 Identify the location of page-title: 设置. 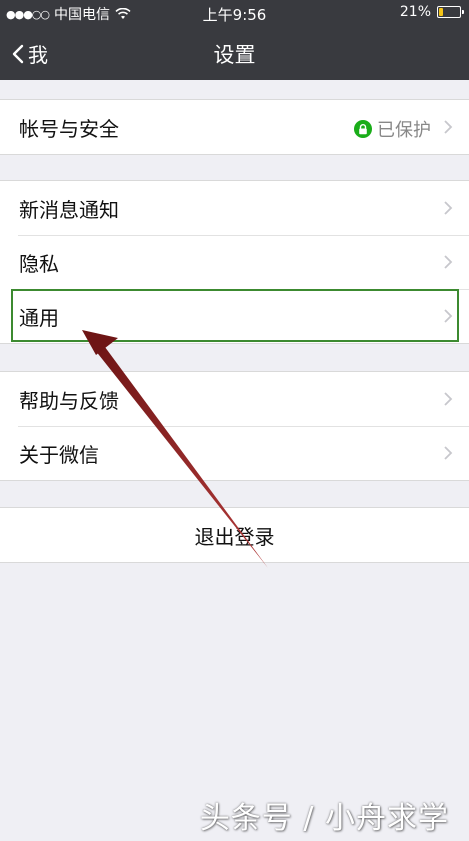
(234, 55).